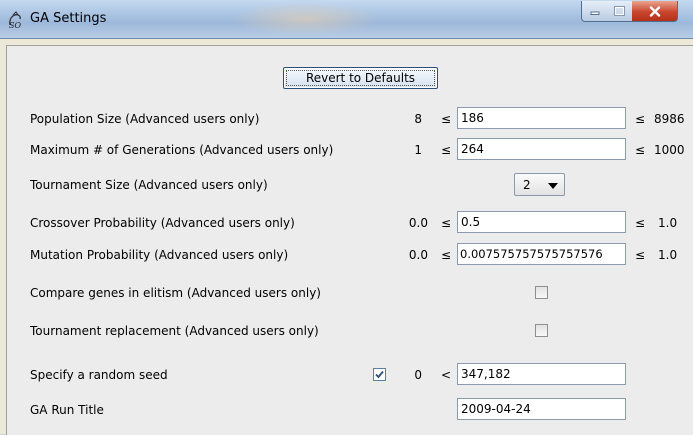 Image resolution: width=693 pixels, height=435 pixels. I want to click on population-leq-max: ≤, so click(640, 119).